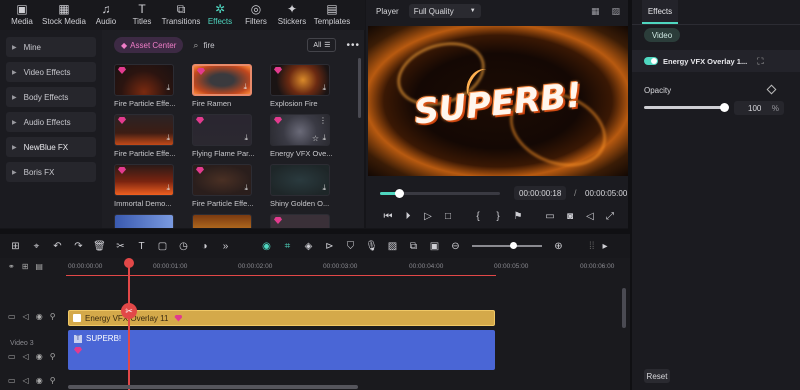 Image resolution: width=800 pixels, height=390 pixels. What do you see at coordinates (183, 246) in the screenshot?
I see `speed-icon: ◷` at bounding box center [183, 246].